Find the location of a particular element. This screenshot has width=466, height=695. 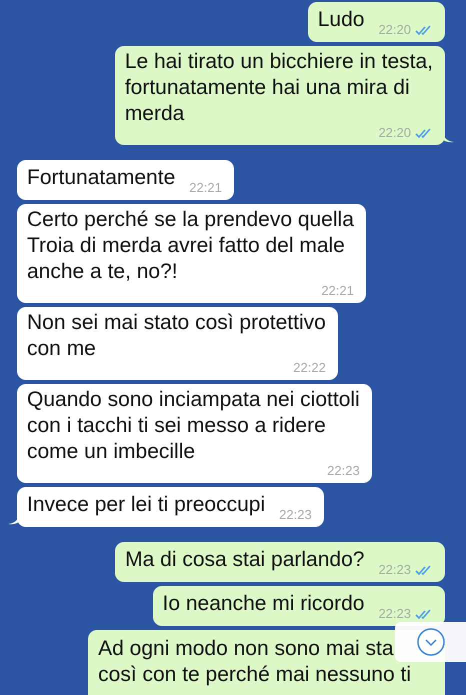

message-text: Non sei mai stato così protettivo is located at coordinates (176, 323).